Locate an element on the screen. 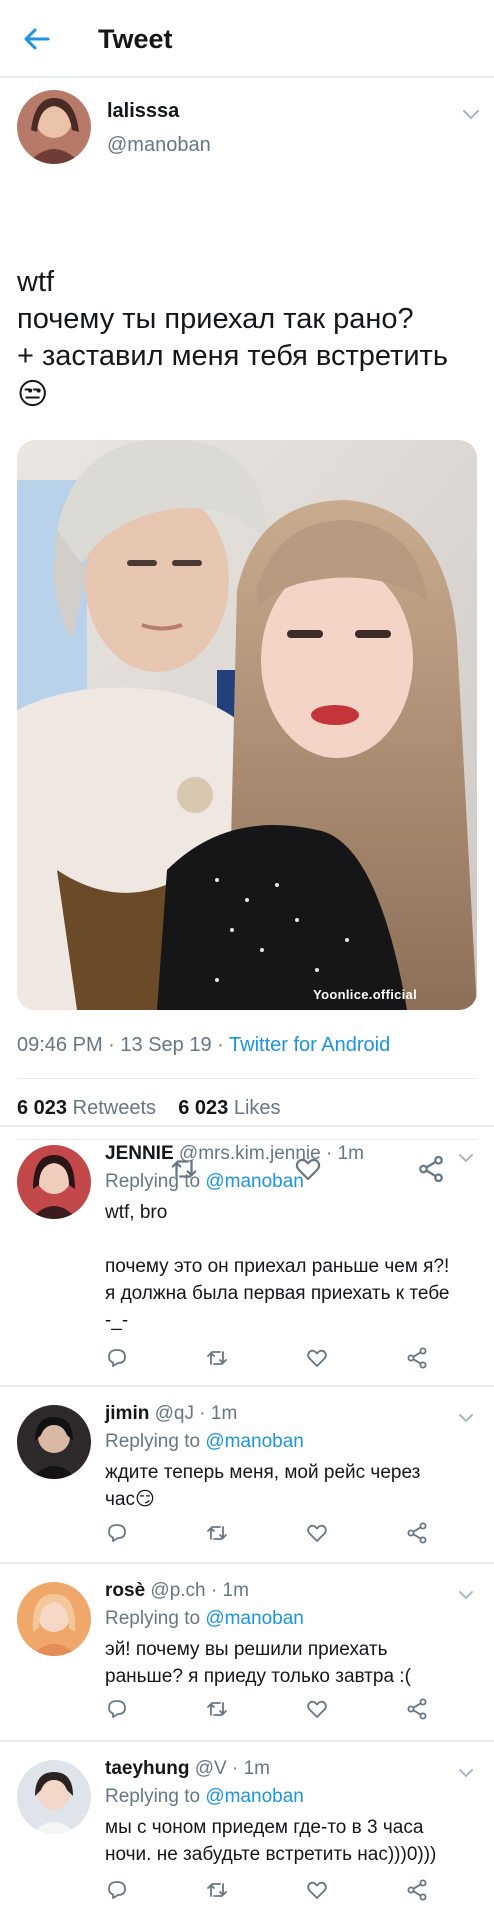  tweet-text-line: почему ты приехал так рано? is located at coordinates (215, 319).